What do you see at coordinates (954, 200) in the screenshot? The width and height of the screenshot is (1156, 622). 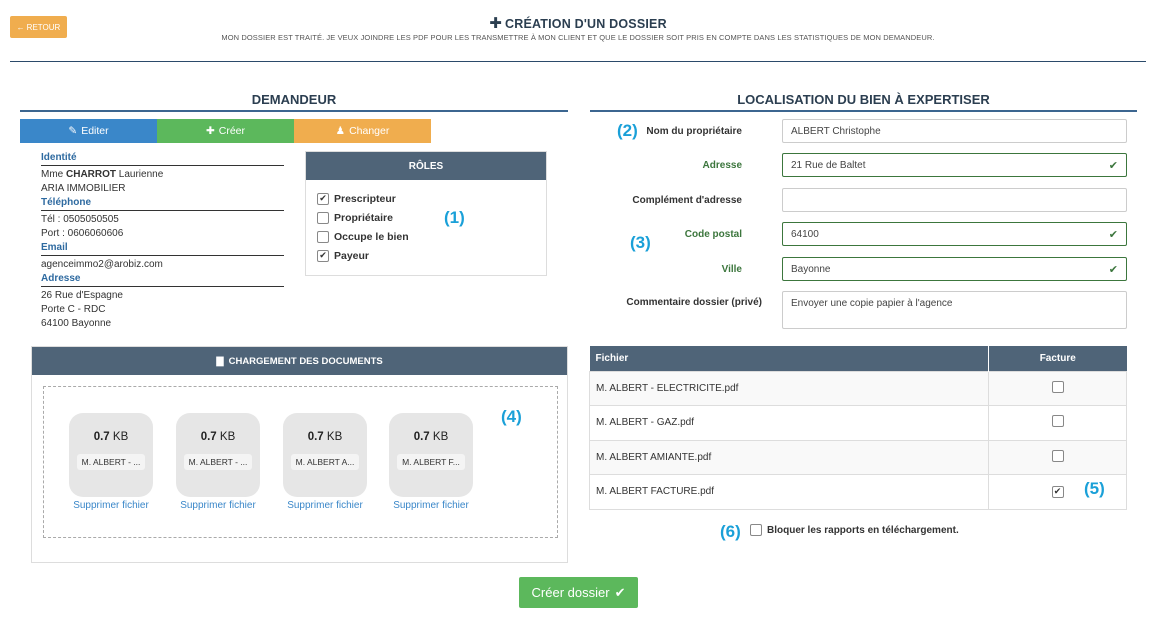 I see `address-complement-input` at bounding box center [954, 200].